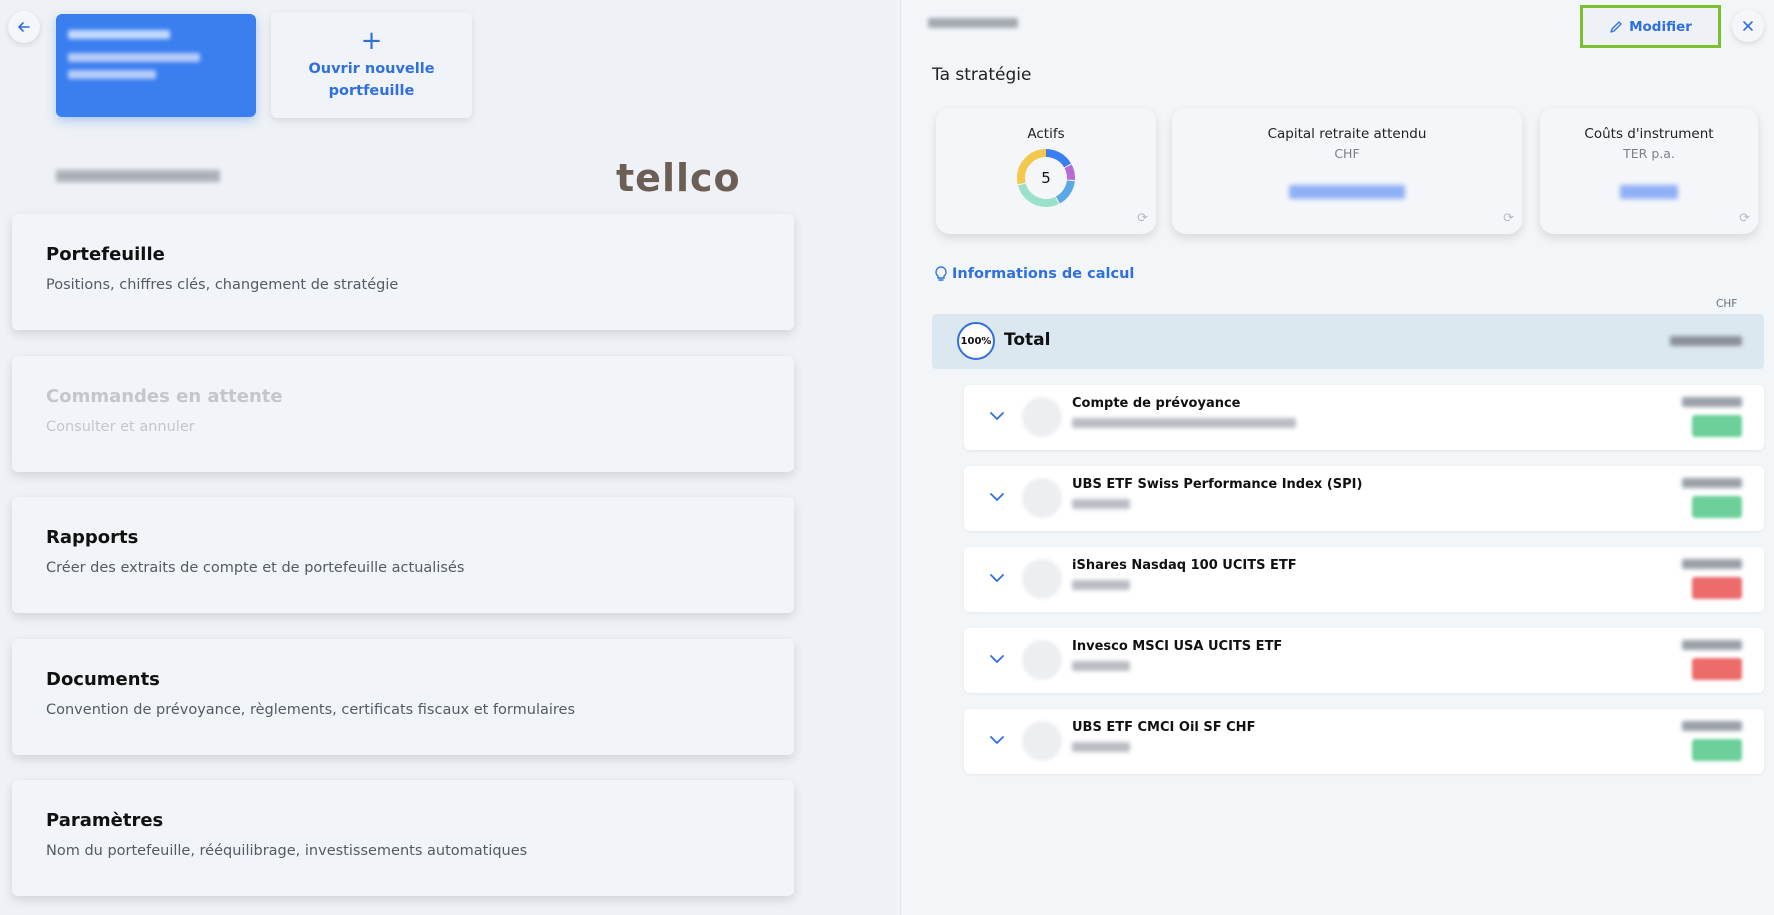  I want to click on position-name: UBS ETF CMCI Oil SF CHF, so click(1164, 727).